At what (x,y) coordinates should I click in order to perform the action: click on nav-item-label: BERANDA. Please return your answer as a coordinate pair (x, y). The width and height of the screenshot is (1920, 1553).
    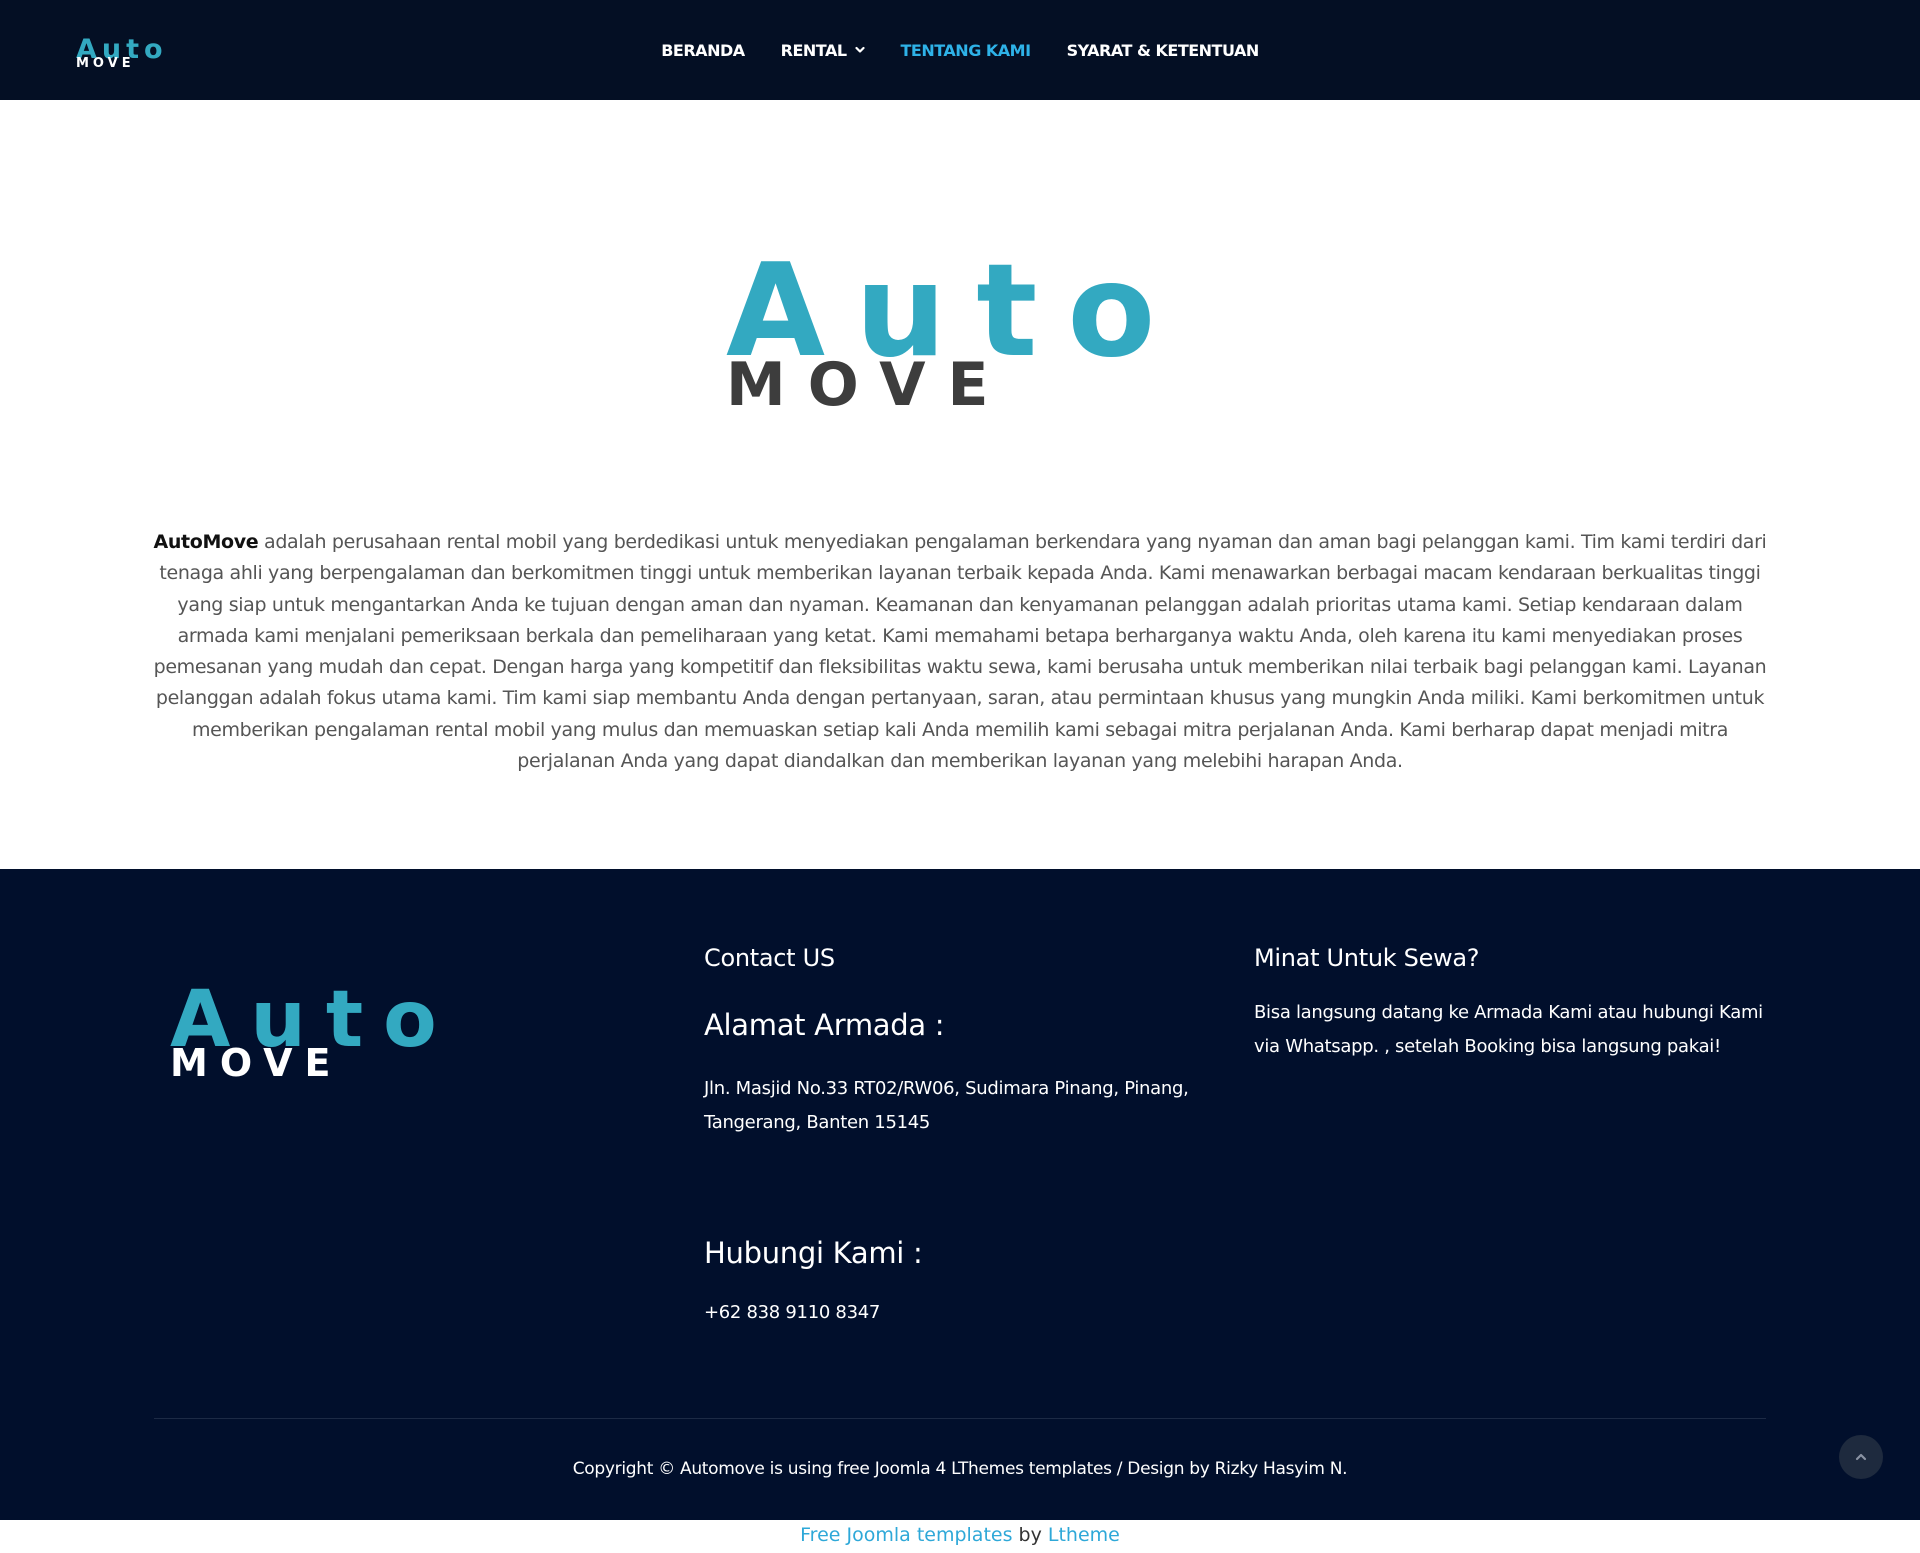
    Looking at the image, I should click on (703, 50).